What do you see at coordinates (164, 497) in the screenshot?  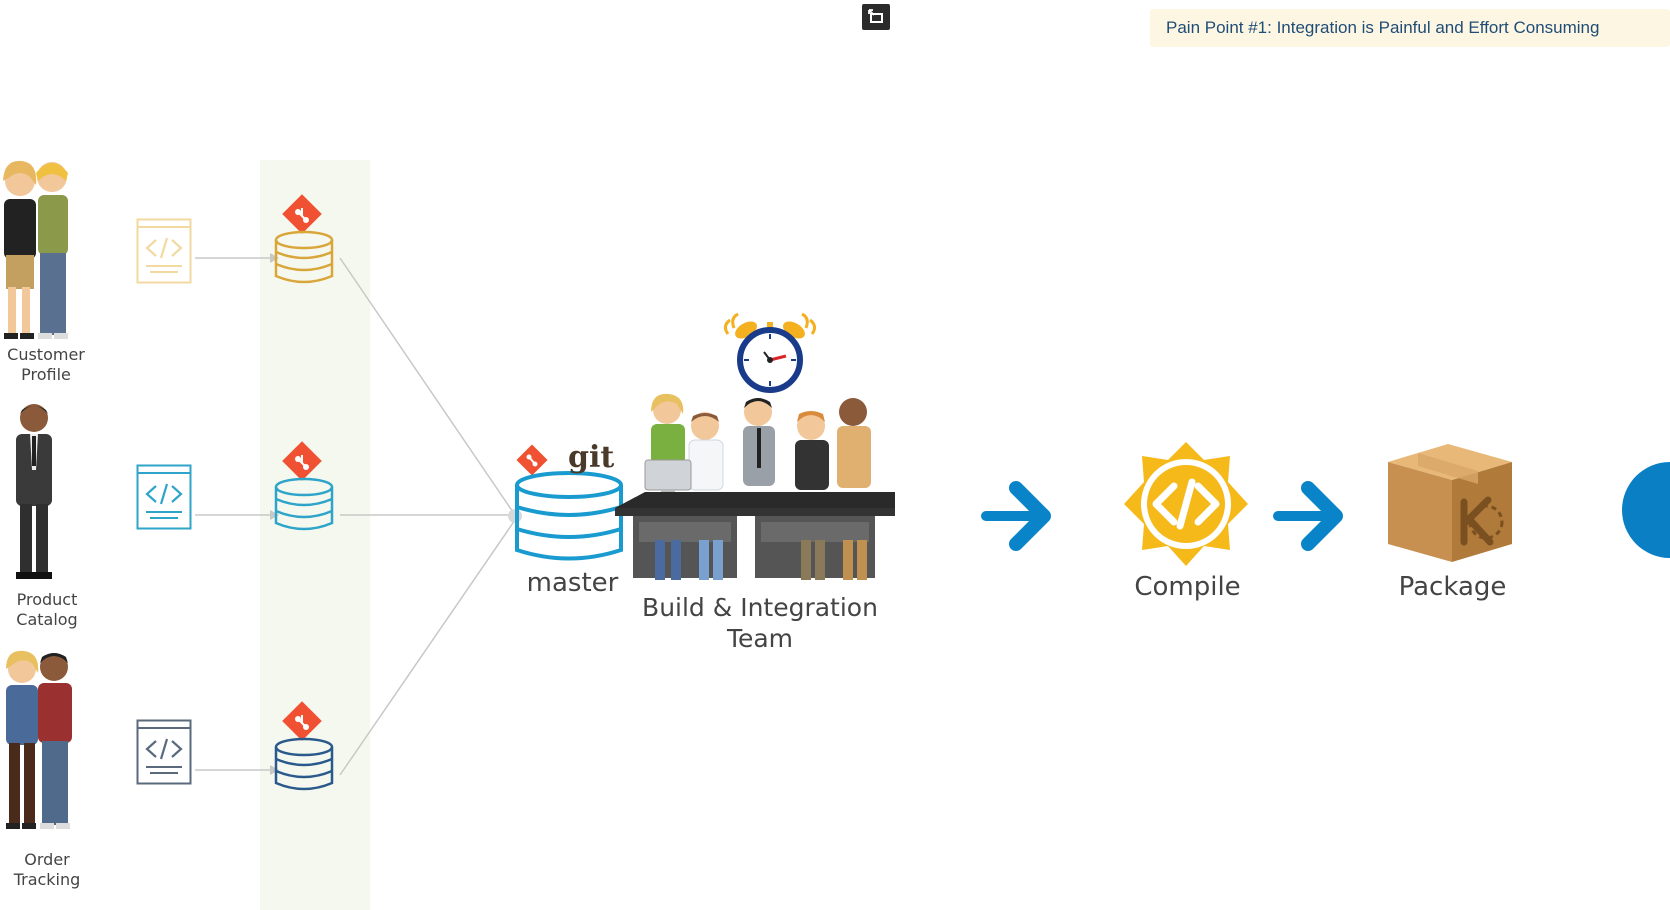 I see `product-catalog-code-icon` at bounding box center [164, 497].